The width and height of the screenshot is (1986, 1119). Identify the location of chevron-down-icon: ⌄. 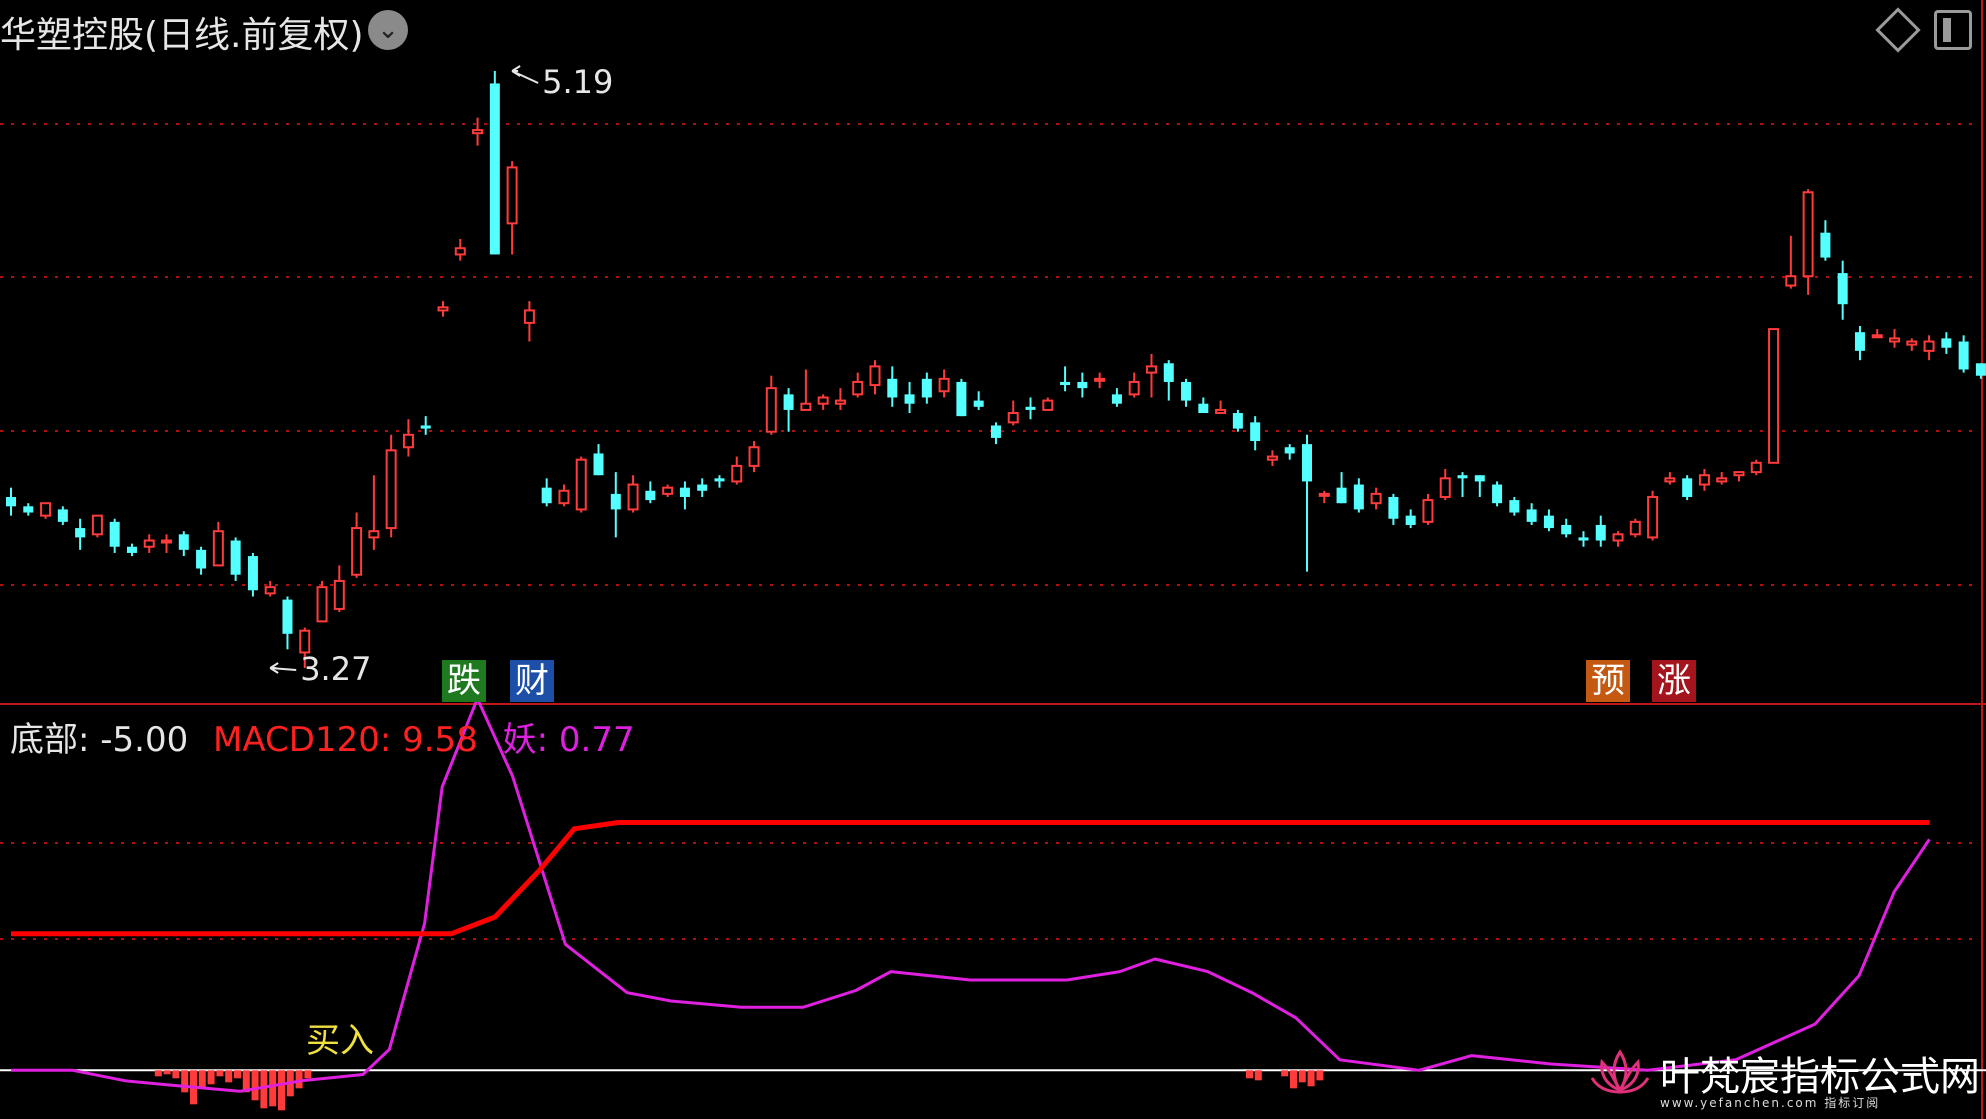
(388, 30).